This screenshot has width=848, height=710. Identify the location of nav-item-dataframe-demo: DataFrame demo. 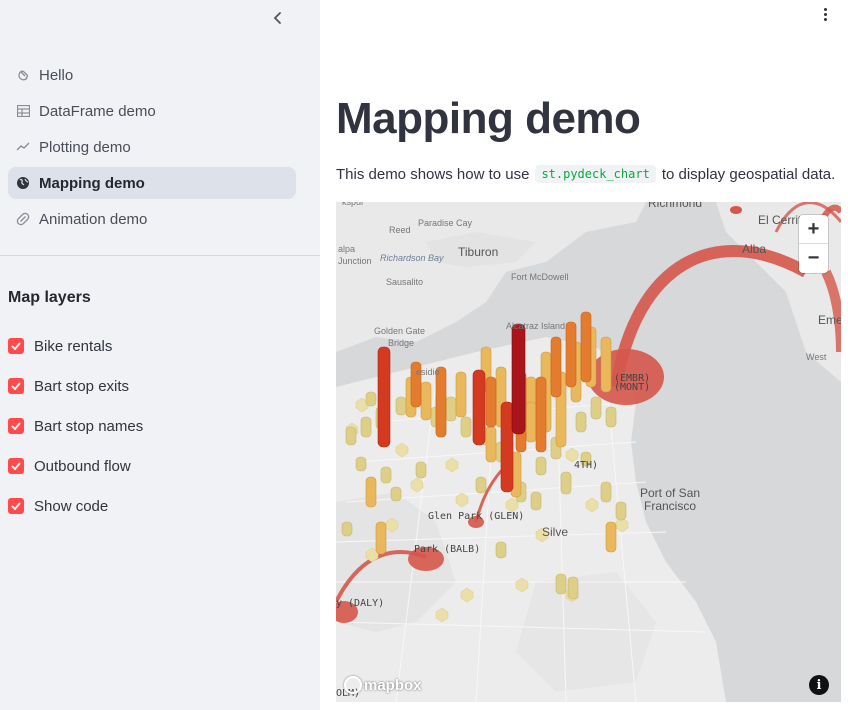
(152, 111).